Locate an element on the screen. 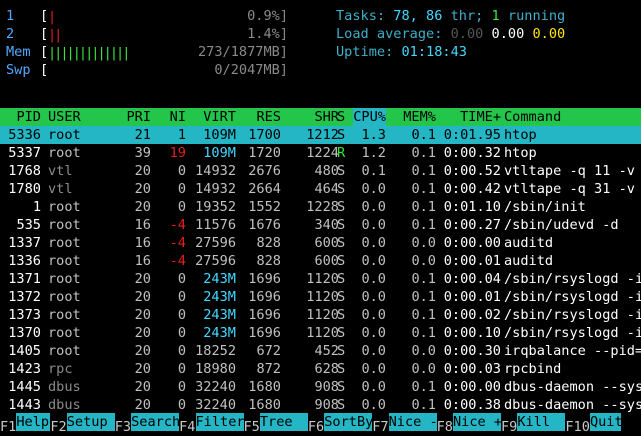 This screenshot has width=641, height=436. cell-time: 0:00.00 is located at coordinates (472, 387).